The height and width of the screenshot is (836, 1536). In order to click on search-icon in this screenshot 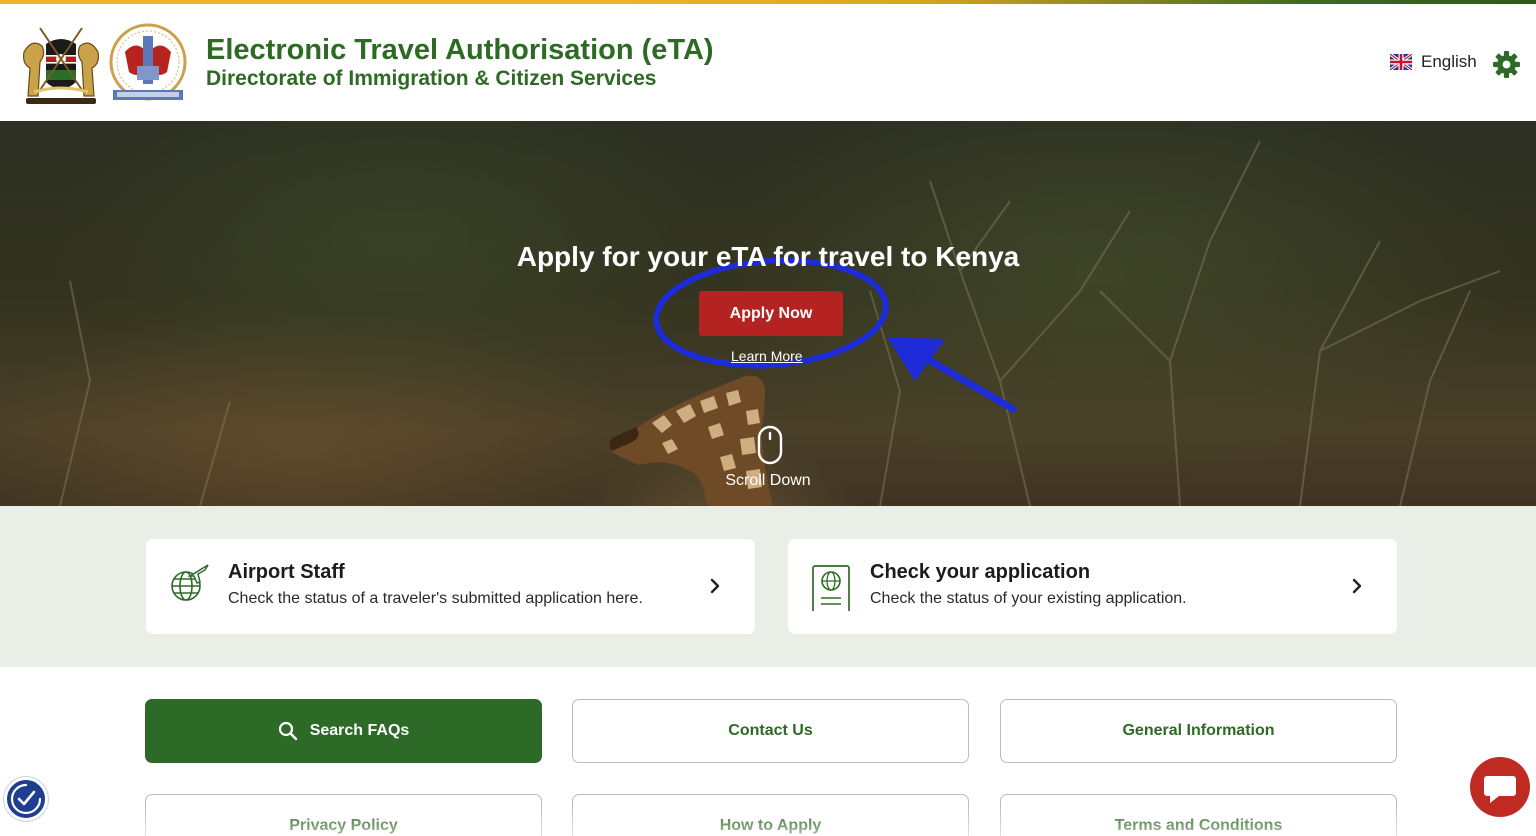, I will do `click(287, 731)`.